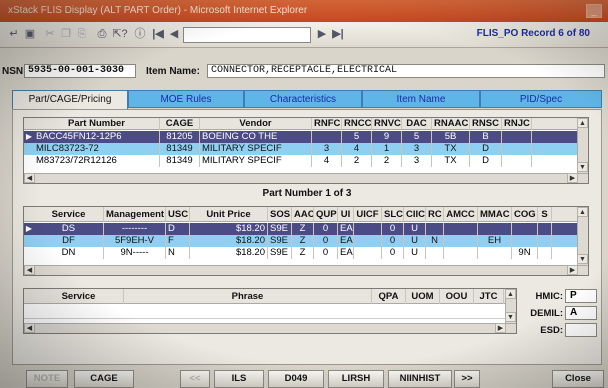  Describe the element at coordinates (517, 124) in the screenshot. I see `col-rnjc: RNJC` at that location.